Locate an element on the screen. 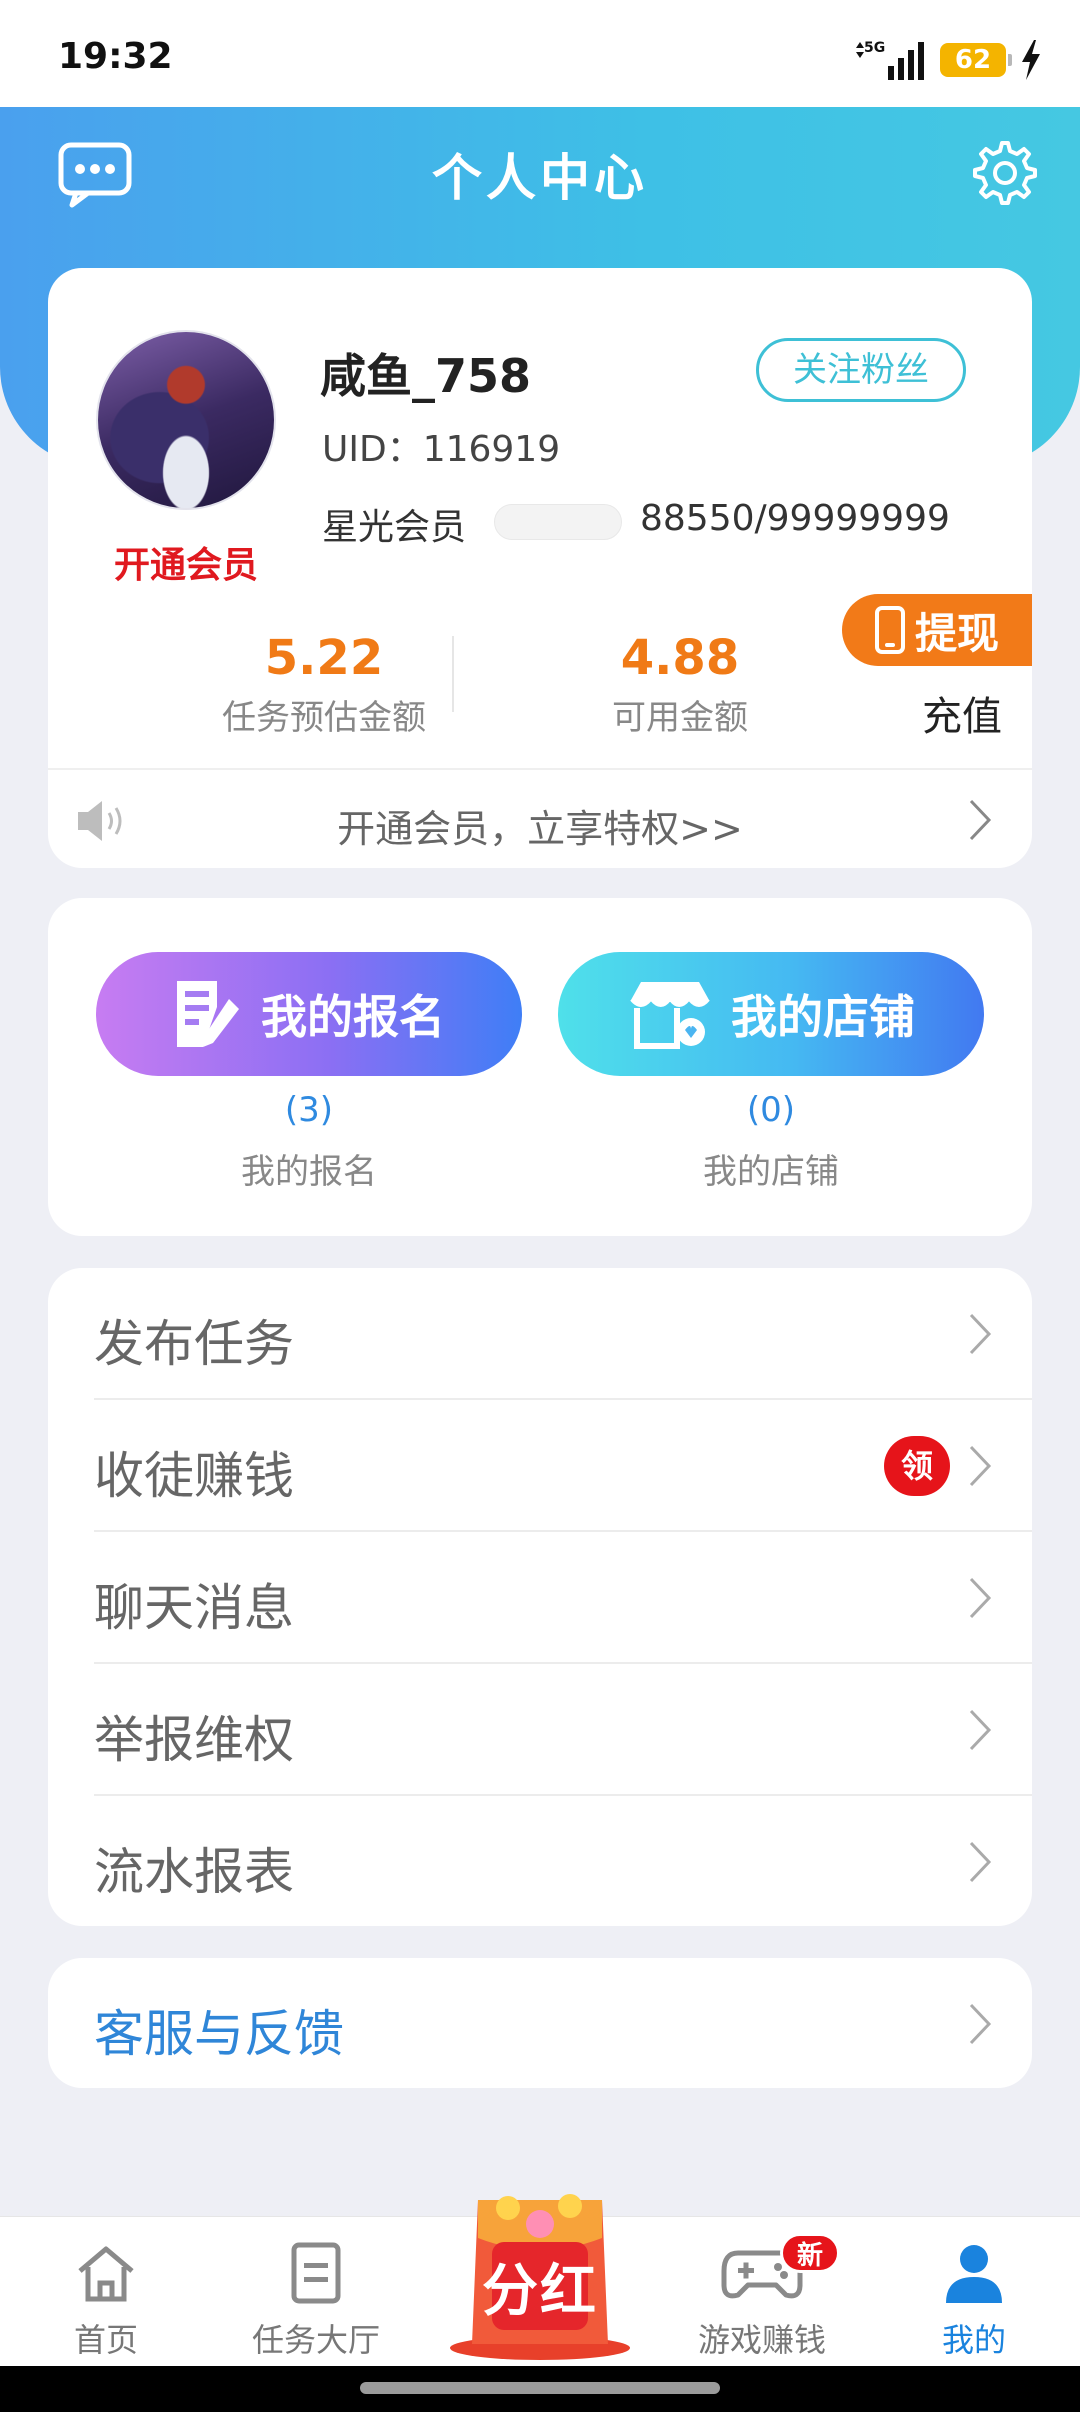 The image size is (1080, 2412). nav-game-earn-label: 游戏赚钱 is located at coordinates (761, 2340).